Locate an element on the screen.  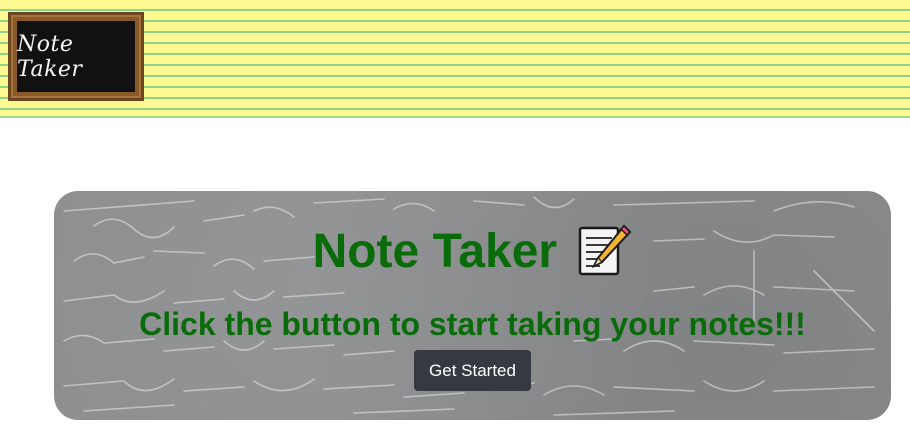
logo: Note Taker is located at coordinates (76, 56).